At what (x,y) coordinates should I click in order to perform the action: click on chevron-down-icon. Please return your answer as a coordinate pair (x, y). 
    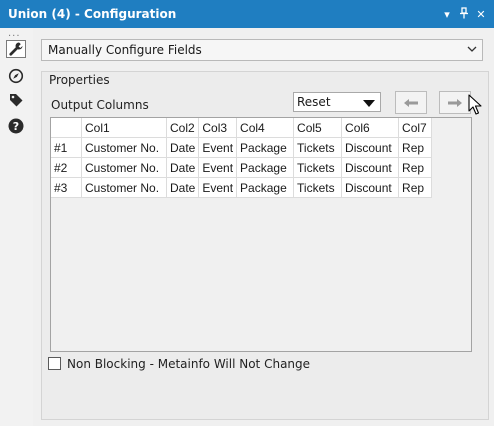
    Looking at the image, I should click on (472, 50).